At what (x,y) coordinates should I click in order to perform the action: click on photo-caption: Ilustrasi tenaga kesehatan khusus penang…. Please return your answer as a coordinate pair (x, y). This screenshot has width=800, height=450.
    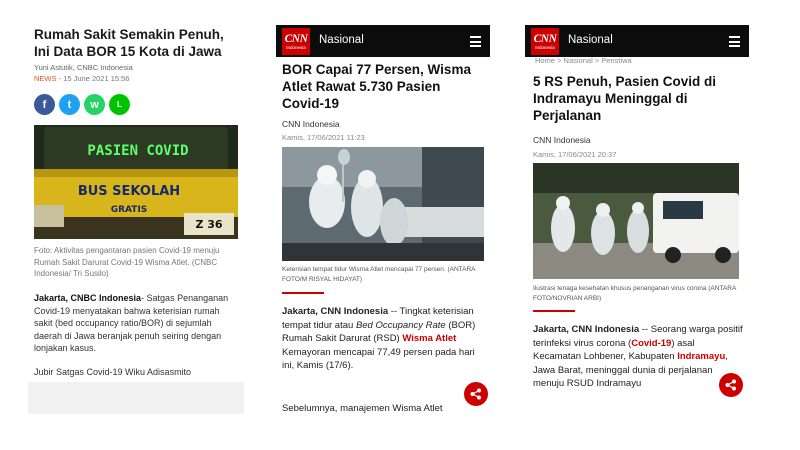
    Looking at the image, I should click on (634, 293).